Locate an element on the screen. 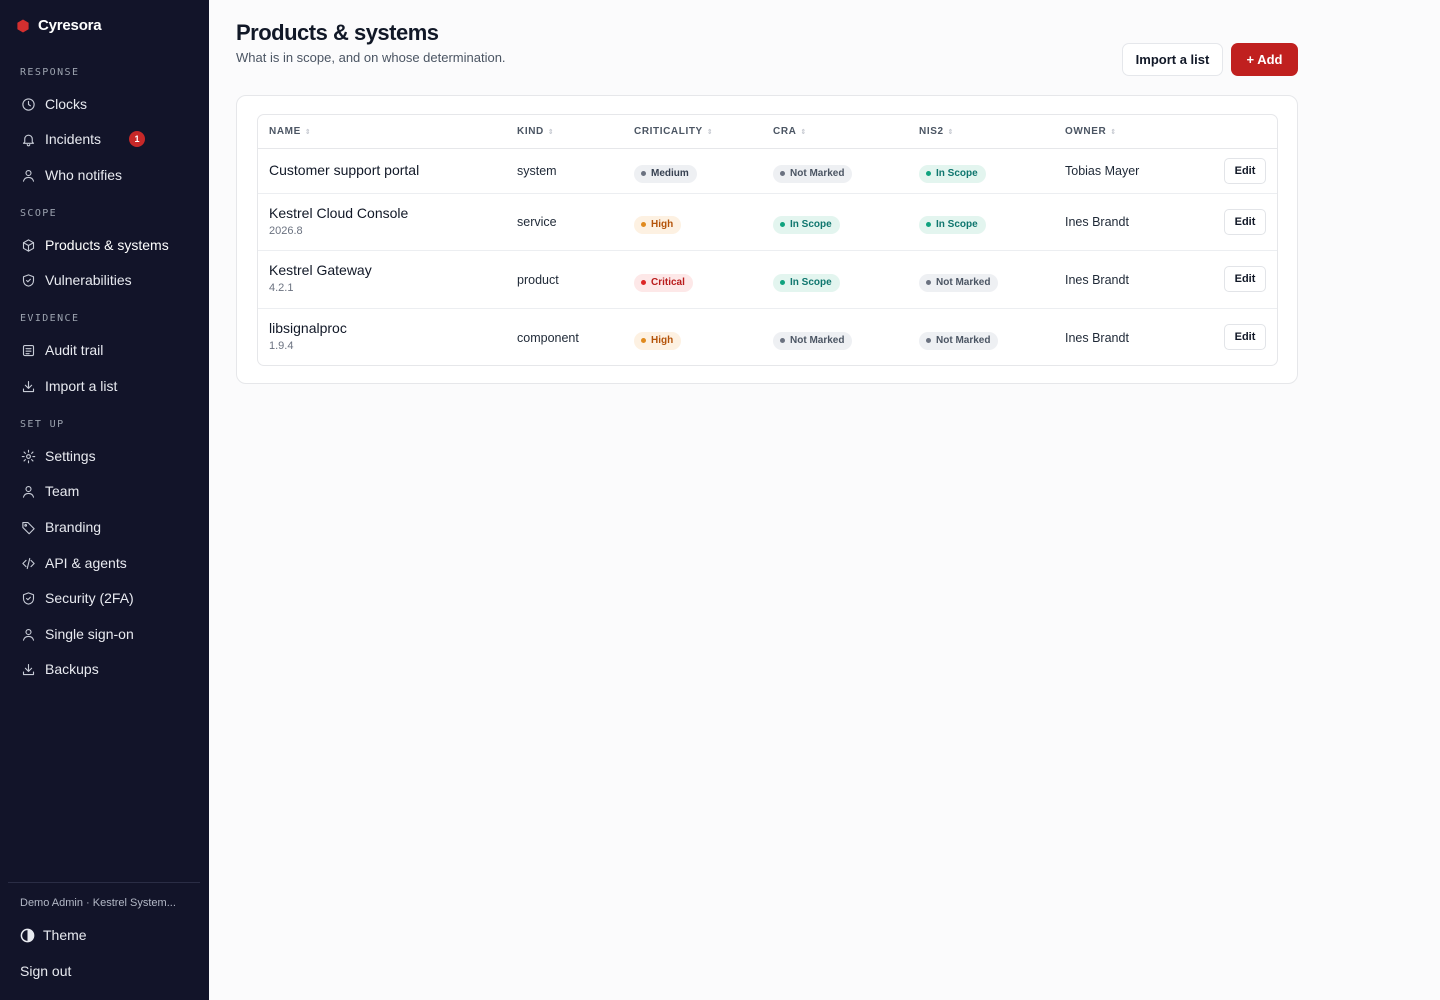 This screenshot has width=1440, height=1000. nis2-cell: In Scope is located at coordinates (952, 173).